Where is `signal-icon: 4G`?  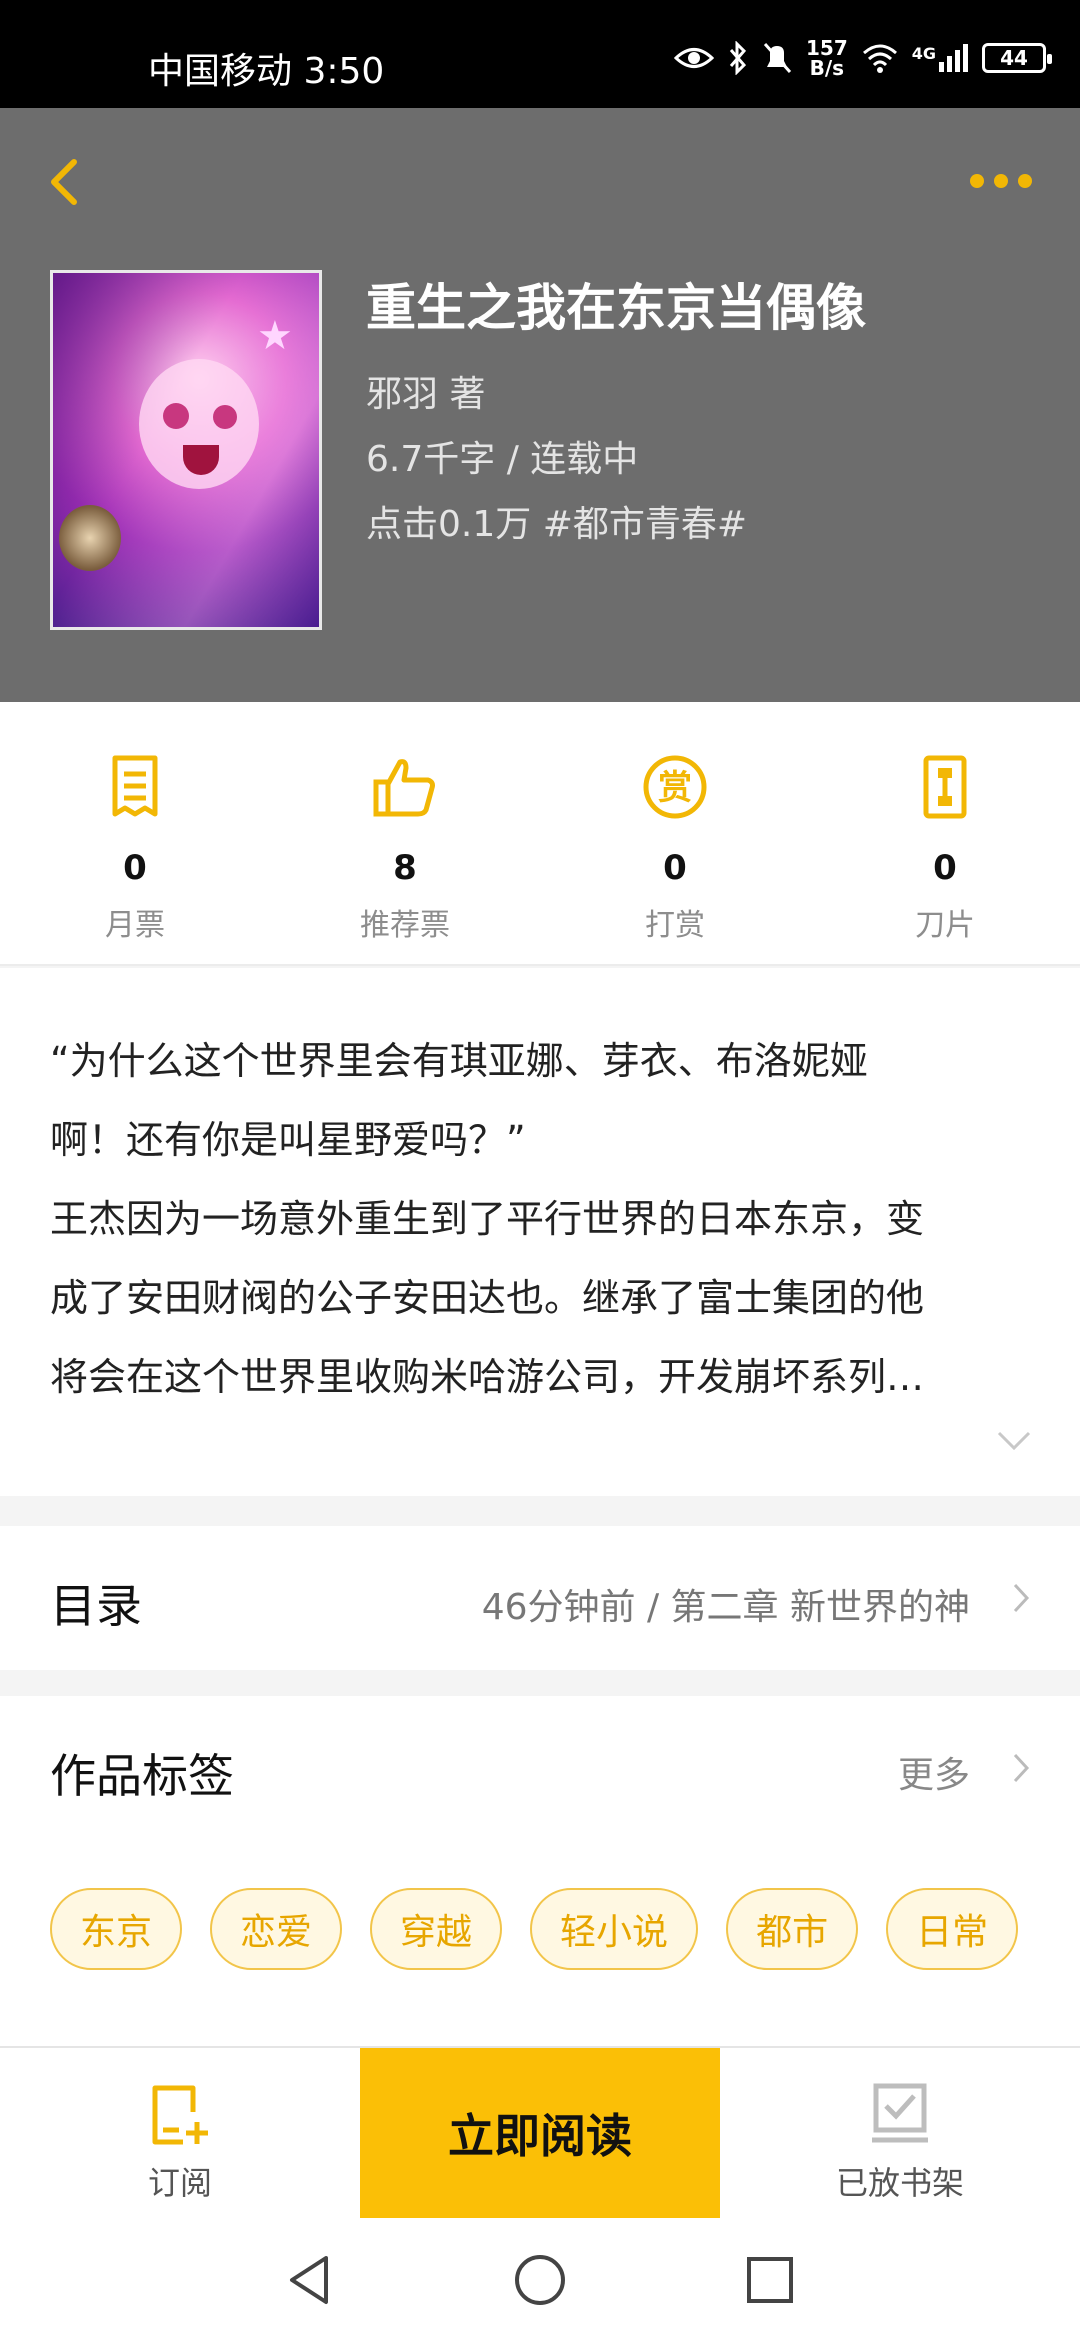
signal-icon: 4G is located at coordinates (940, 58).